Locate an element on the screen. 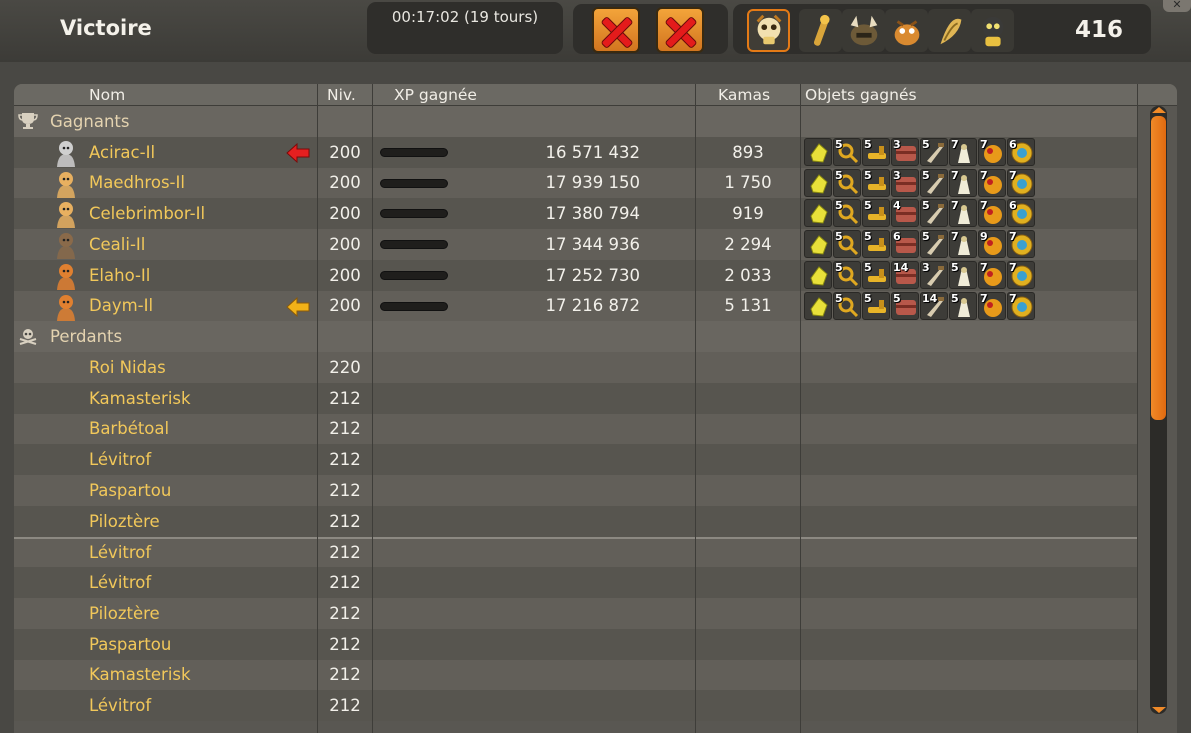 This screenshot has width=1191, height=733. table-row: Barbétoal 212 is located at coordinates (576, 429).